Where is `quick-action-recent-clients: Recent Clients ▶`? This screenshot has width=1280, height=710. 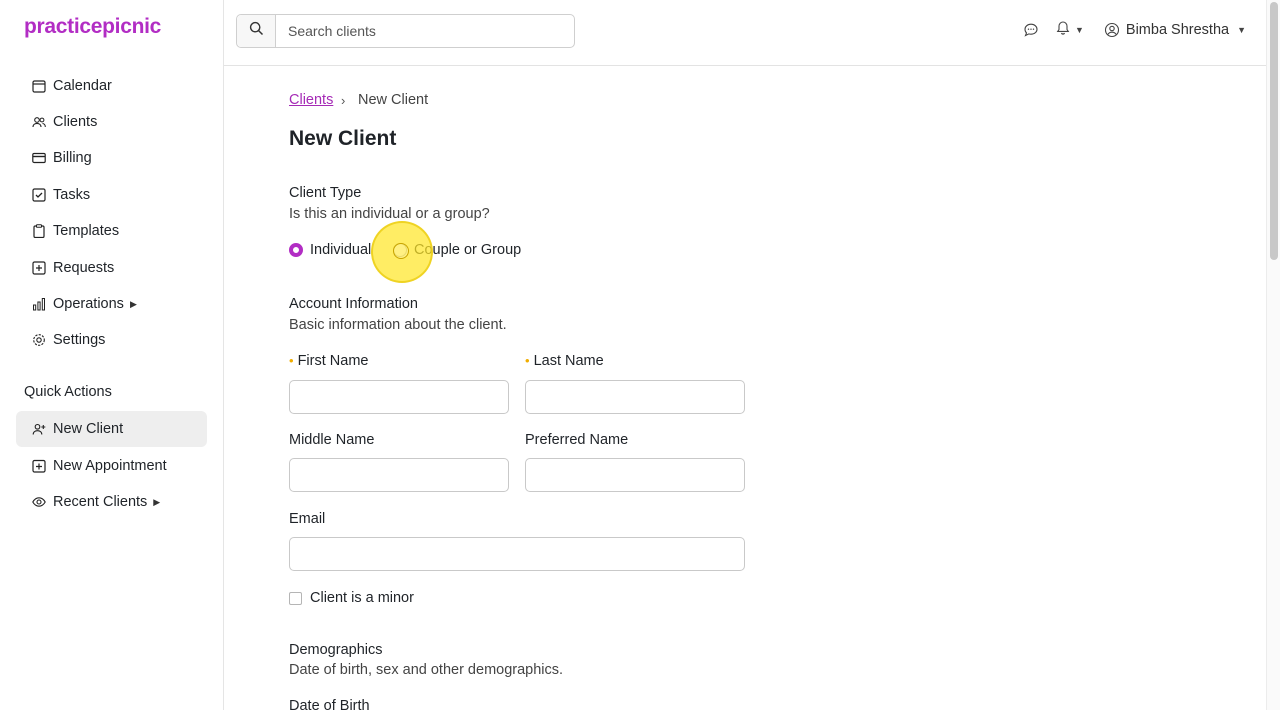 quick-action-recent-clients: Recent Clients ▶ is located at coordinates (111, 502).